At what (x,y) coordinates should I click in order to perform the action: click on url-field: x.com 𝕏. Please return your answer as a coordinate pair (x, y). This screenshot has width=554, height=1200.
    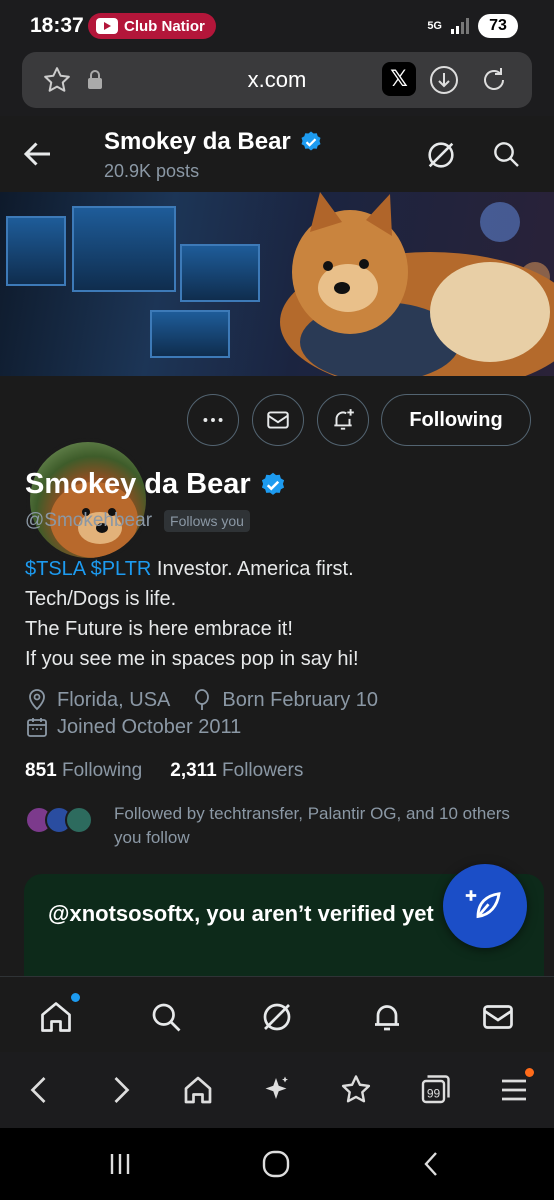
    Looking at the image, I should click on (277, 80).